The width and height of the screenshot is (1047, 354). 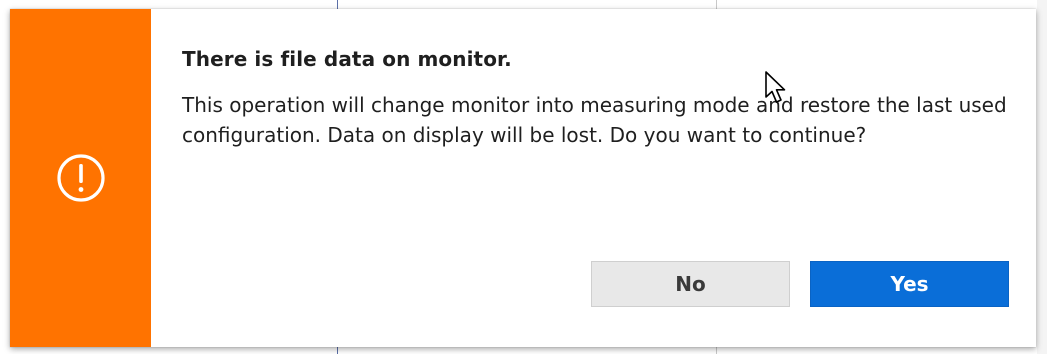 I want to click on background-panel, so click(x=1042, y=177).